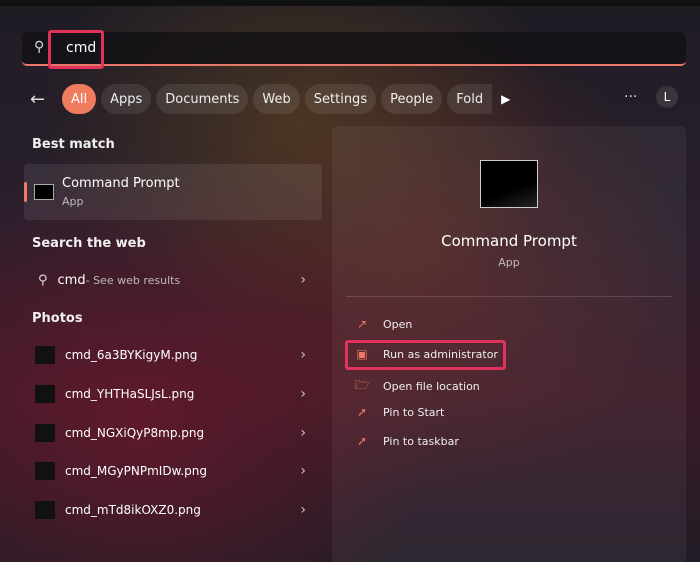 The height and width of the screenshot is (562, 700). Describe the element at coordinates (412, 99) in the screenshot. I see `filter-people: People` at that location.